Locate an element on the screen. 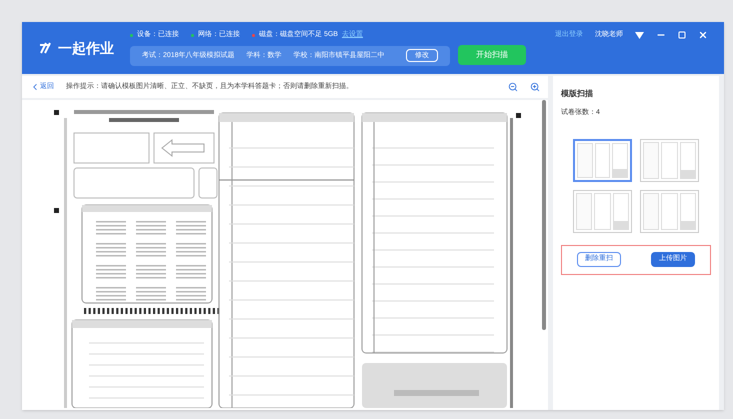 The width and height of the screenshot is (733, 419). app-name: 一起作业 is located at coordinates (86, 48).